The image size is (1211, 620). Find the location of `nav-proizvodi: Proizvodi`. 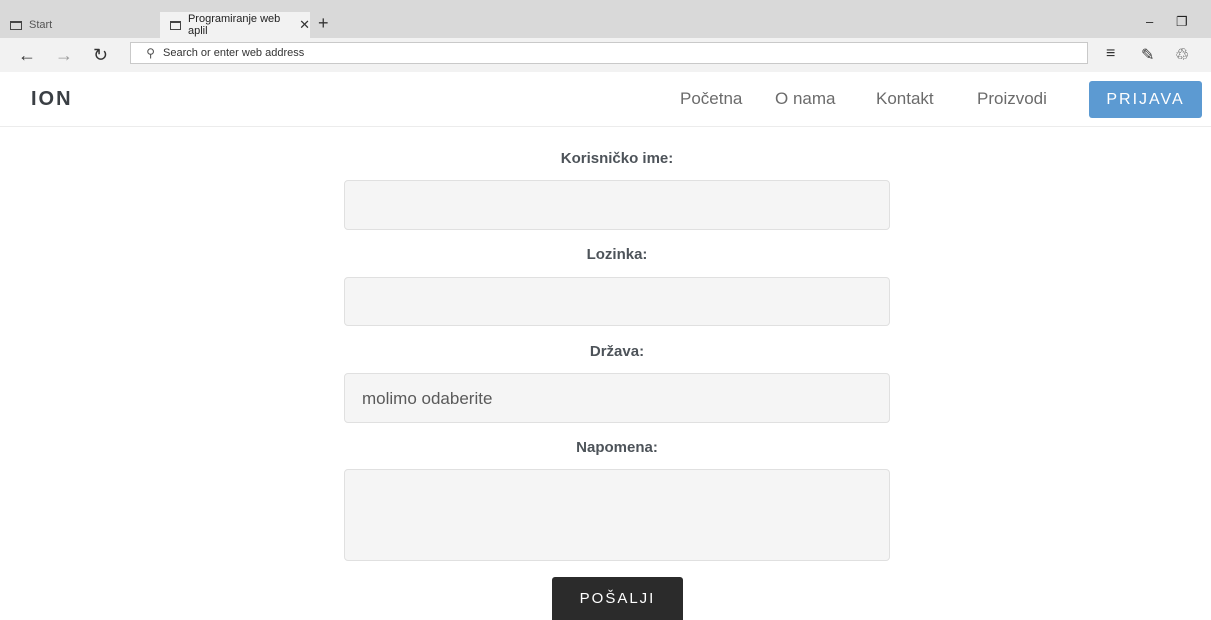

nav-proizvodi: Proizvodi is located at coordinates (1012, 99).